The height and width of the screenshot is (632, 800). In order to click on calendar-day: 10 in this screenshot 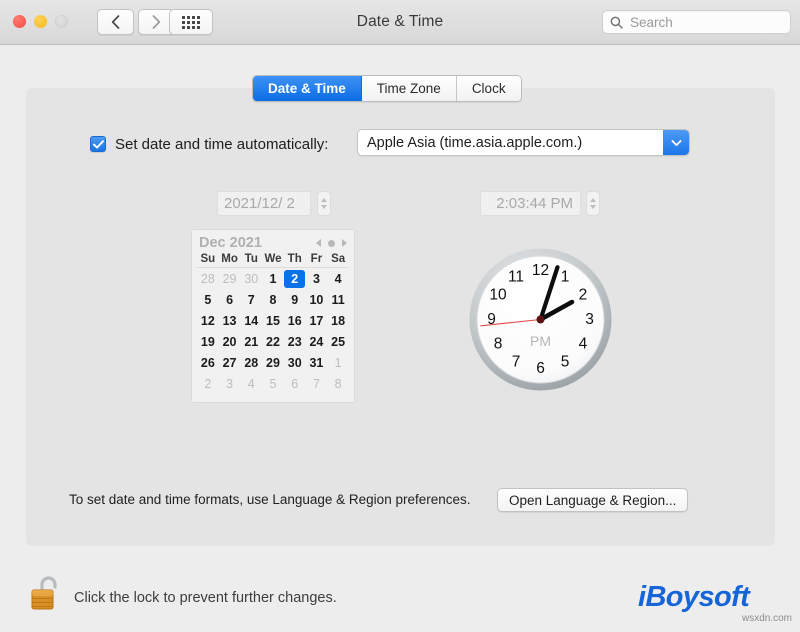, I will do `click(317, 299)`.